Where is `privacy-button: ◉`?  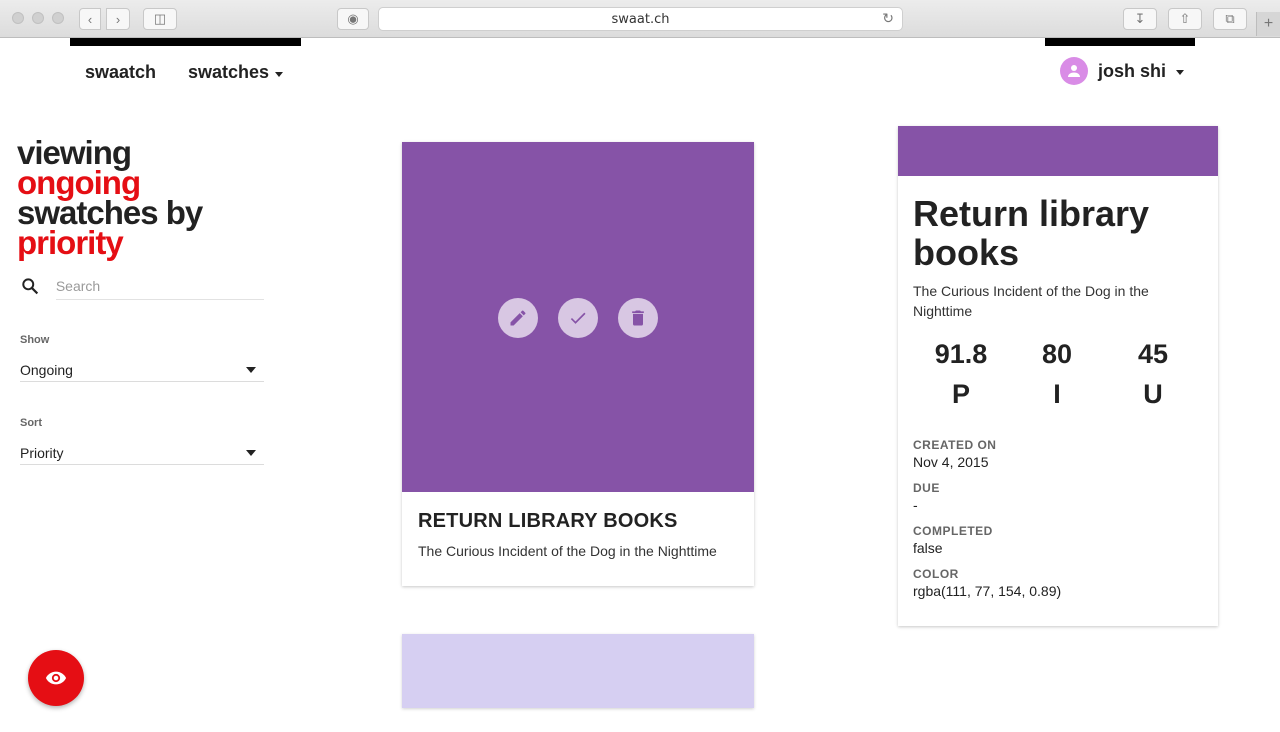
privacy-button: ◉ is located at coordinates (353, 19).